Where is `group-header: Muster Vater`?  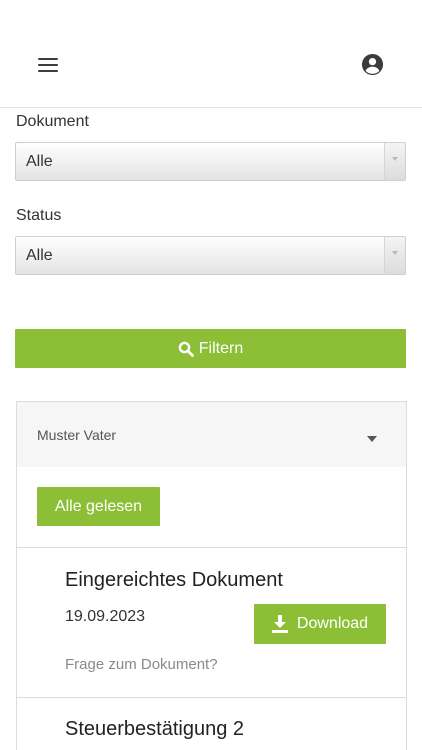 group-header: Muster Vater is located at coordinates (211, 434).